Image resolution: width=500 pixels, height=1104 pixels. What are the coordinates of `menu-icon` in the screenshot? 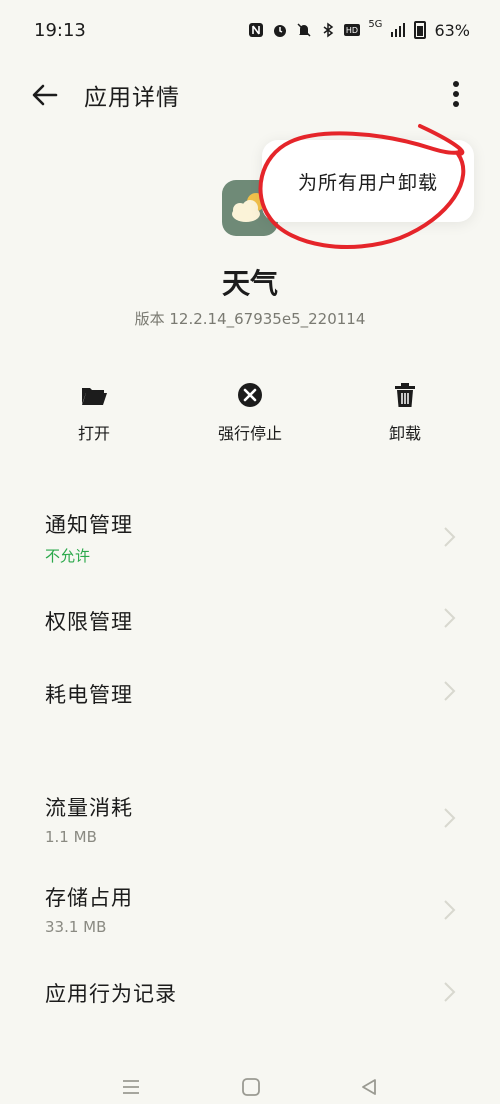 It's located at (131, 1087).